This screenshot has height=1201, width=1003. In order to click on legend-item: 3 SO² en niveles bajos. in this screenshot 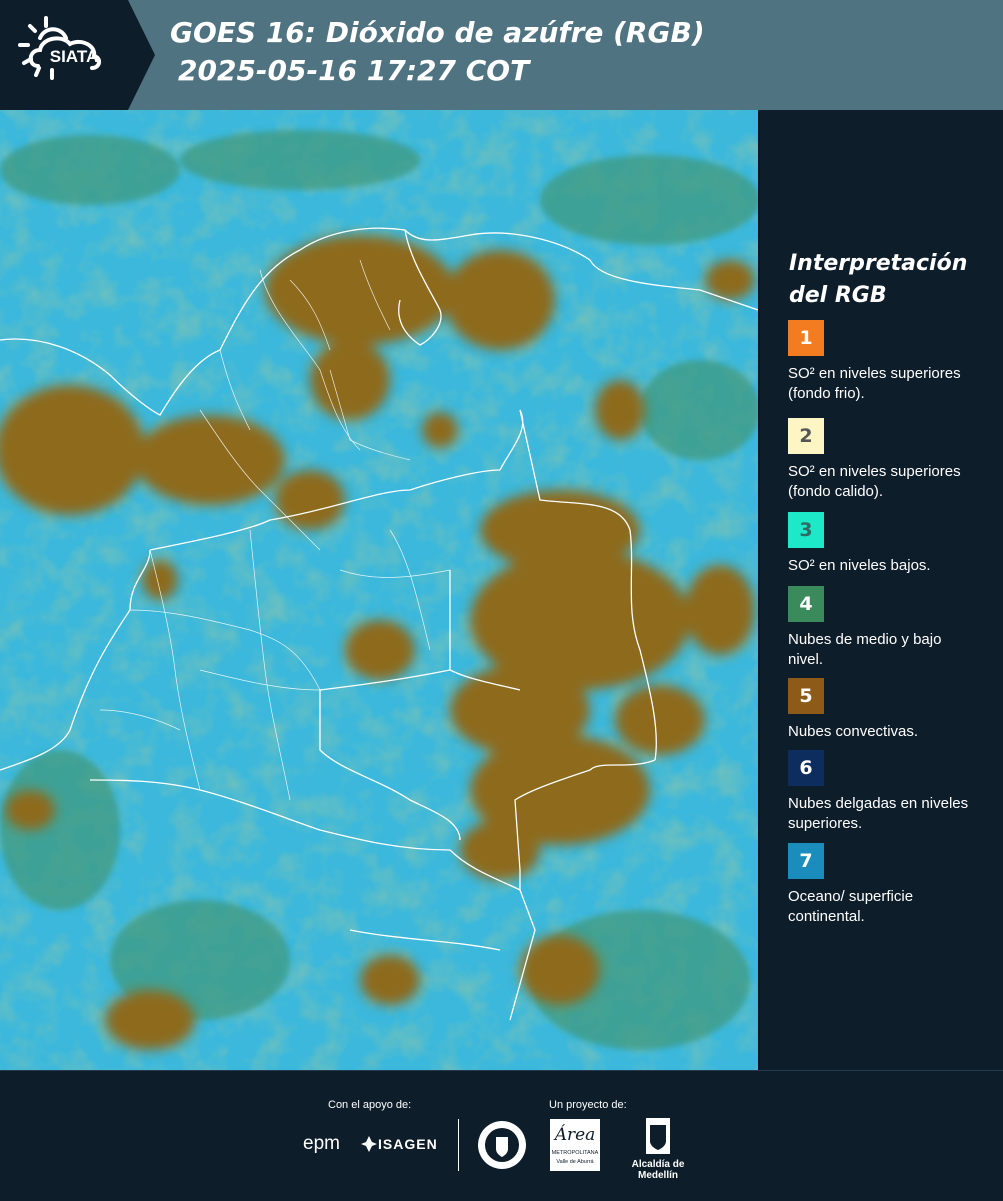, I will do `click(888, 544)`.